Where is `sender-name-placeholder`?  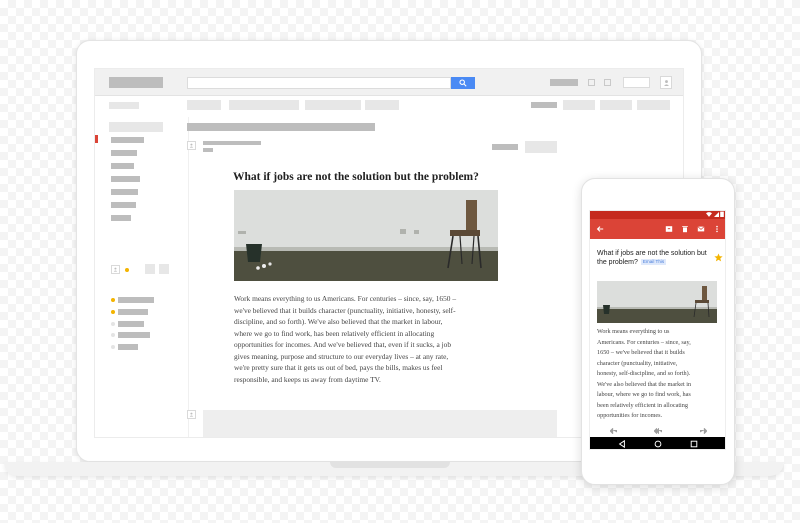 sender-name-placeholder is located at coordinates (232, 143).